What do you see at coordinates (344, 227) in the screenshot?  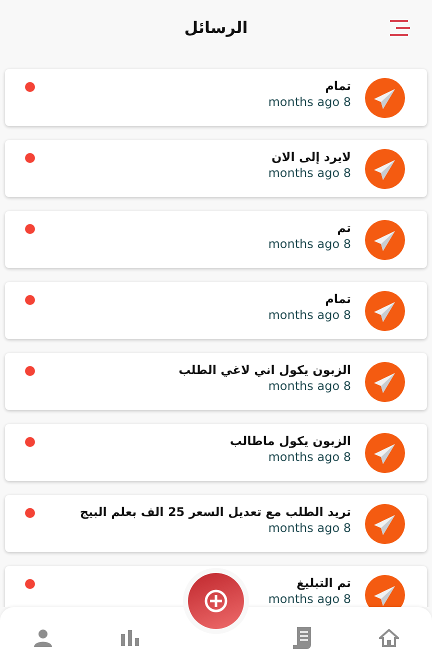 I see `message-title: تم` at bounding box center [344, 227].